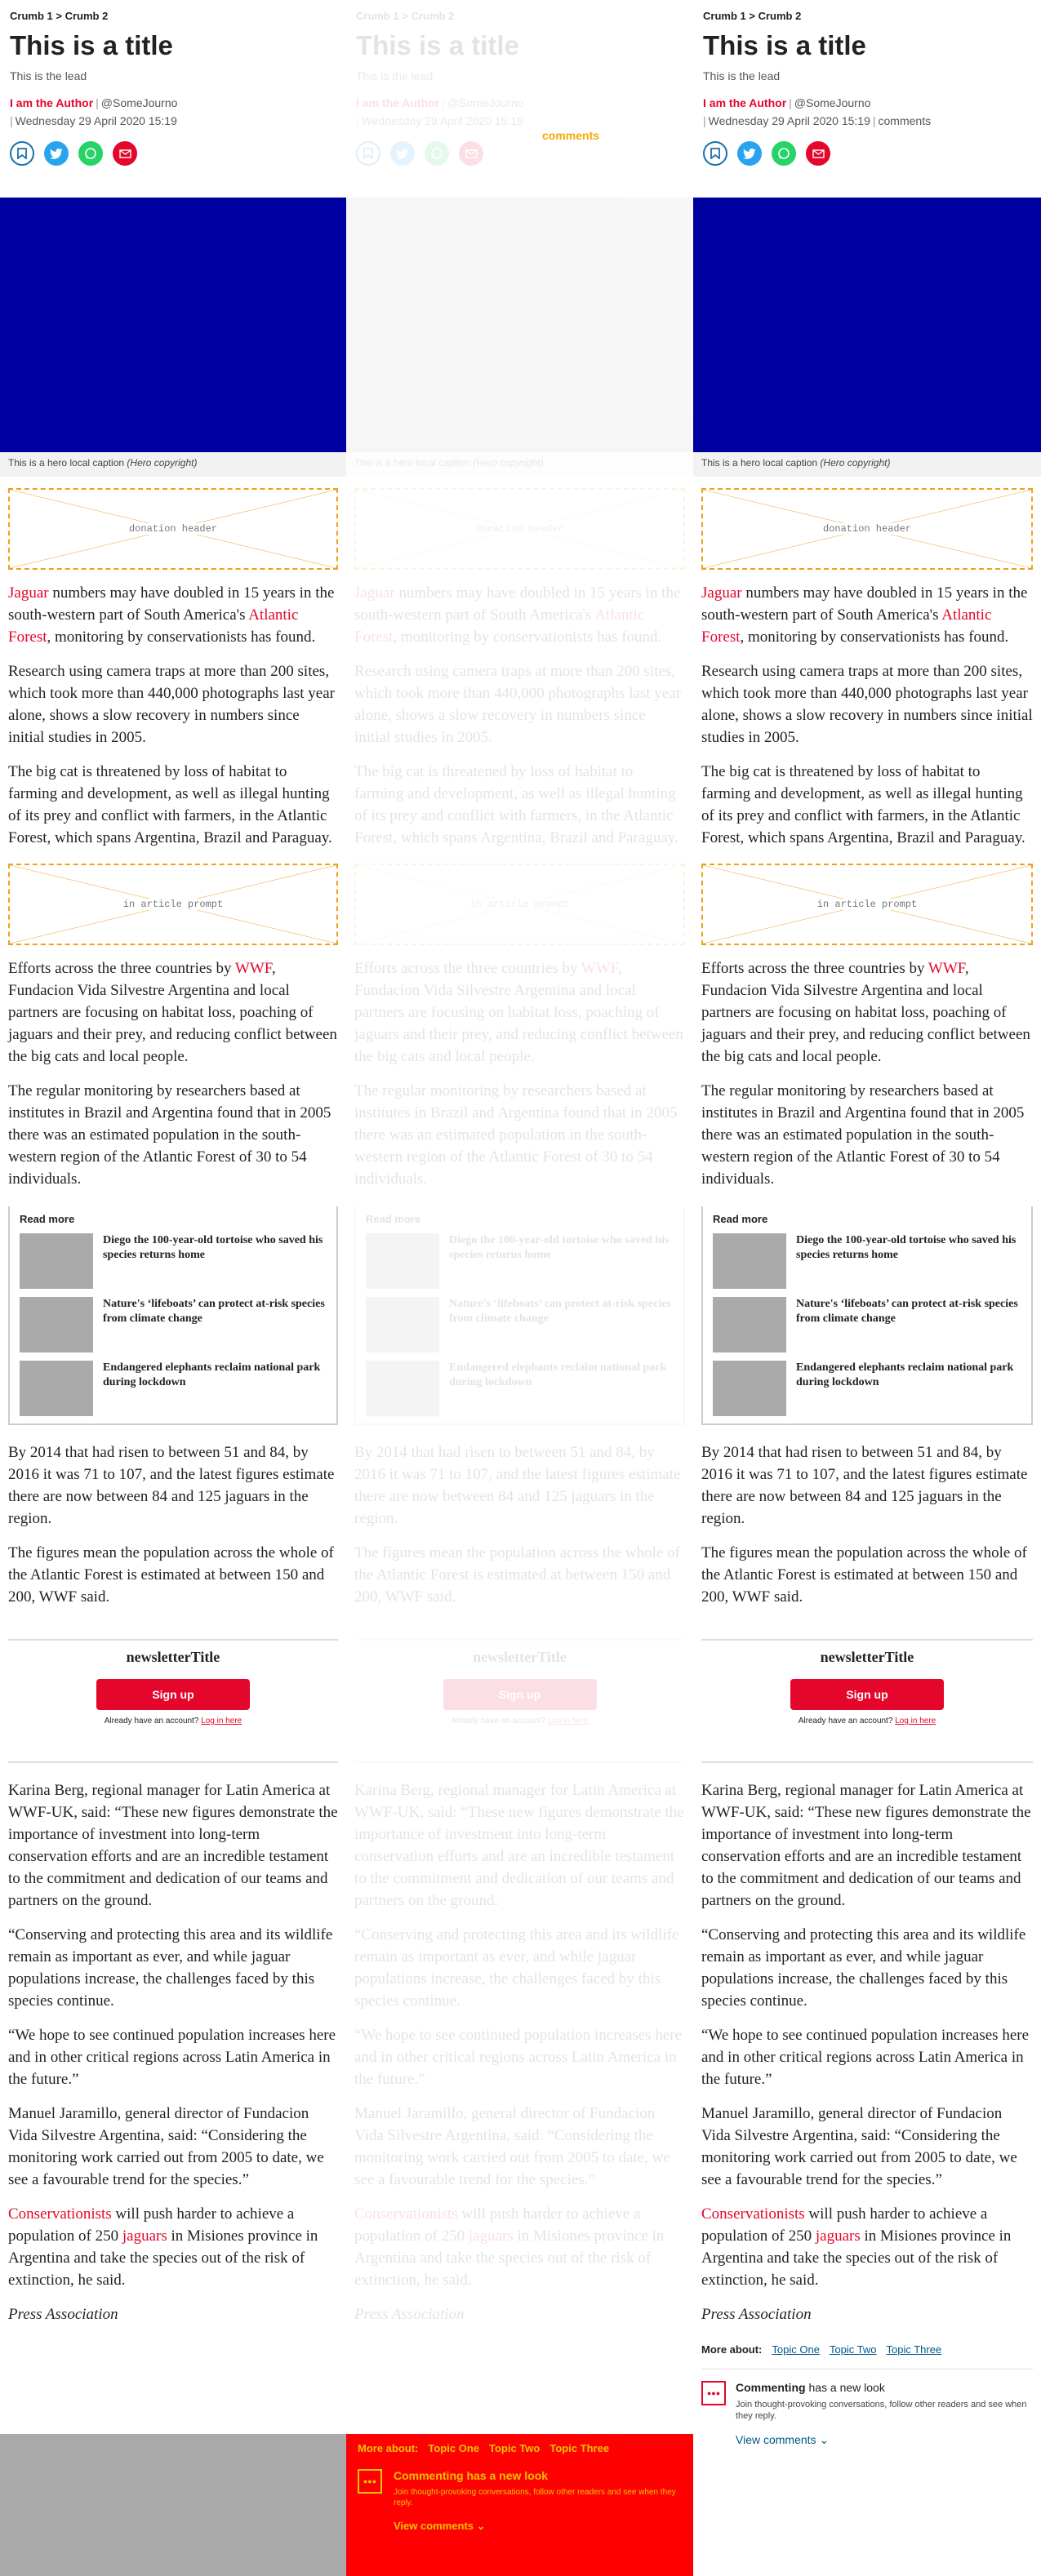 The width and height of the screenshot is (1041, 2576). I want to click on hero-image, so click(173, 325).